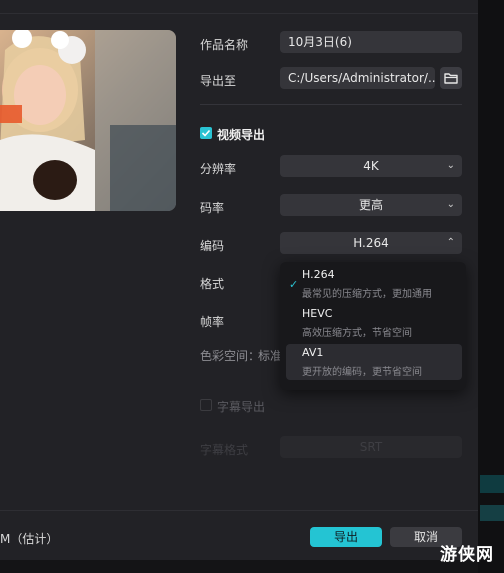 Image resolution: width=504 pixels, height=573 pixels. What do you see at coordinates (346, 537) in the screenshot?
I see `export-button: 导出` at bounding box center [346, 537].